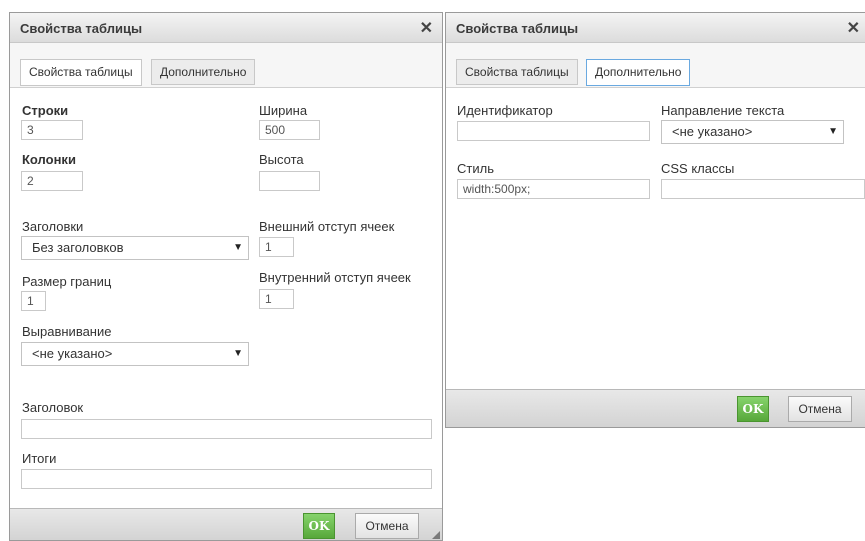 The height and width of the screenshot is (541, 865). Describe the element at coordinates (475, 168) in the screenshot. I see `style-label: Стиль` at that location.